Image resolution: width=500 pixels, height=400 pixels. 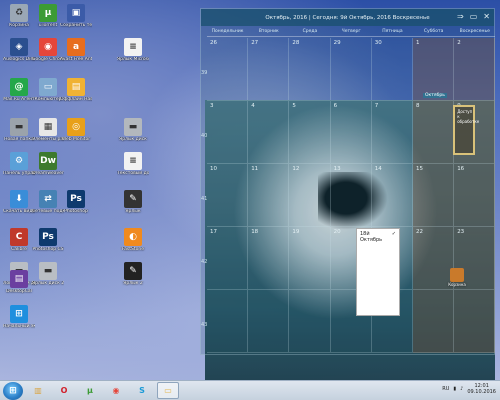 I want to click on desktop-icon-label: Mail.Ru Агент, so click(x=19, y=99).